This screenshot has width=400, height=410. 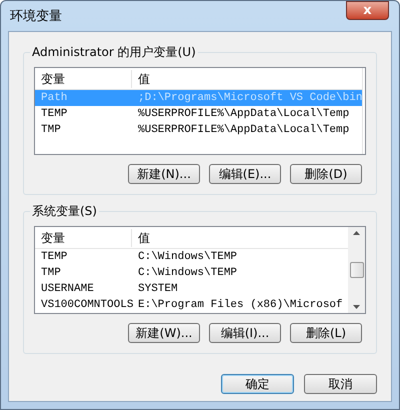 I want to click on group-title: 系统变量(S), so click(x=64, y=211).